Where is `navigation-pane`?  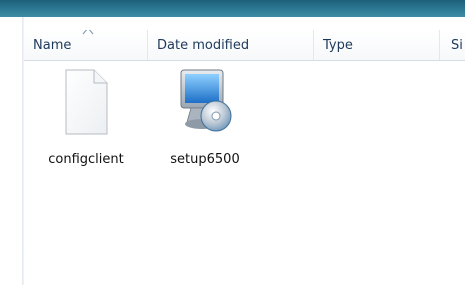 navigation-pane is located at coordinates (11, 151).